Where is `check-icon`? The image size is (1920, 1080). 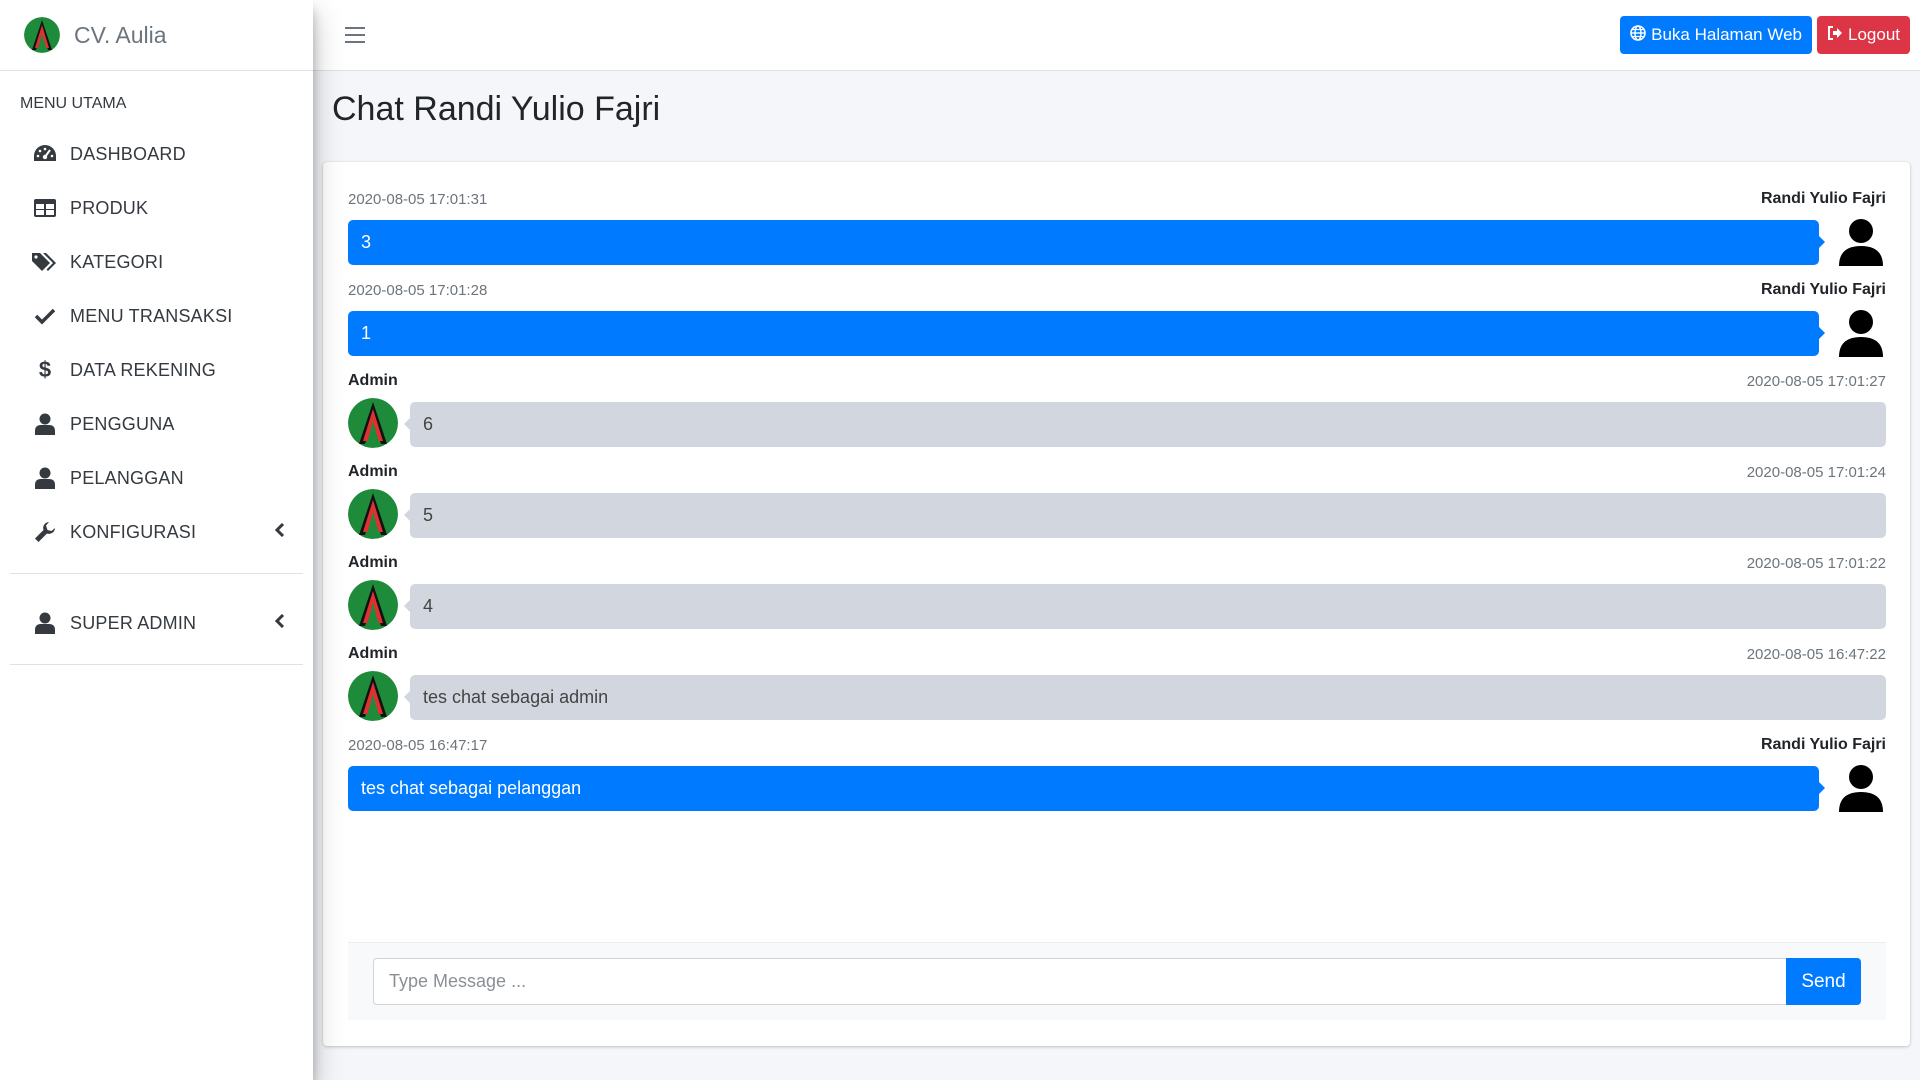
check-icon is located at coordinates (45, 316).